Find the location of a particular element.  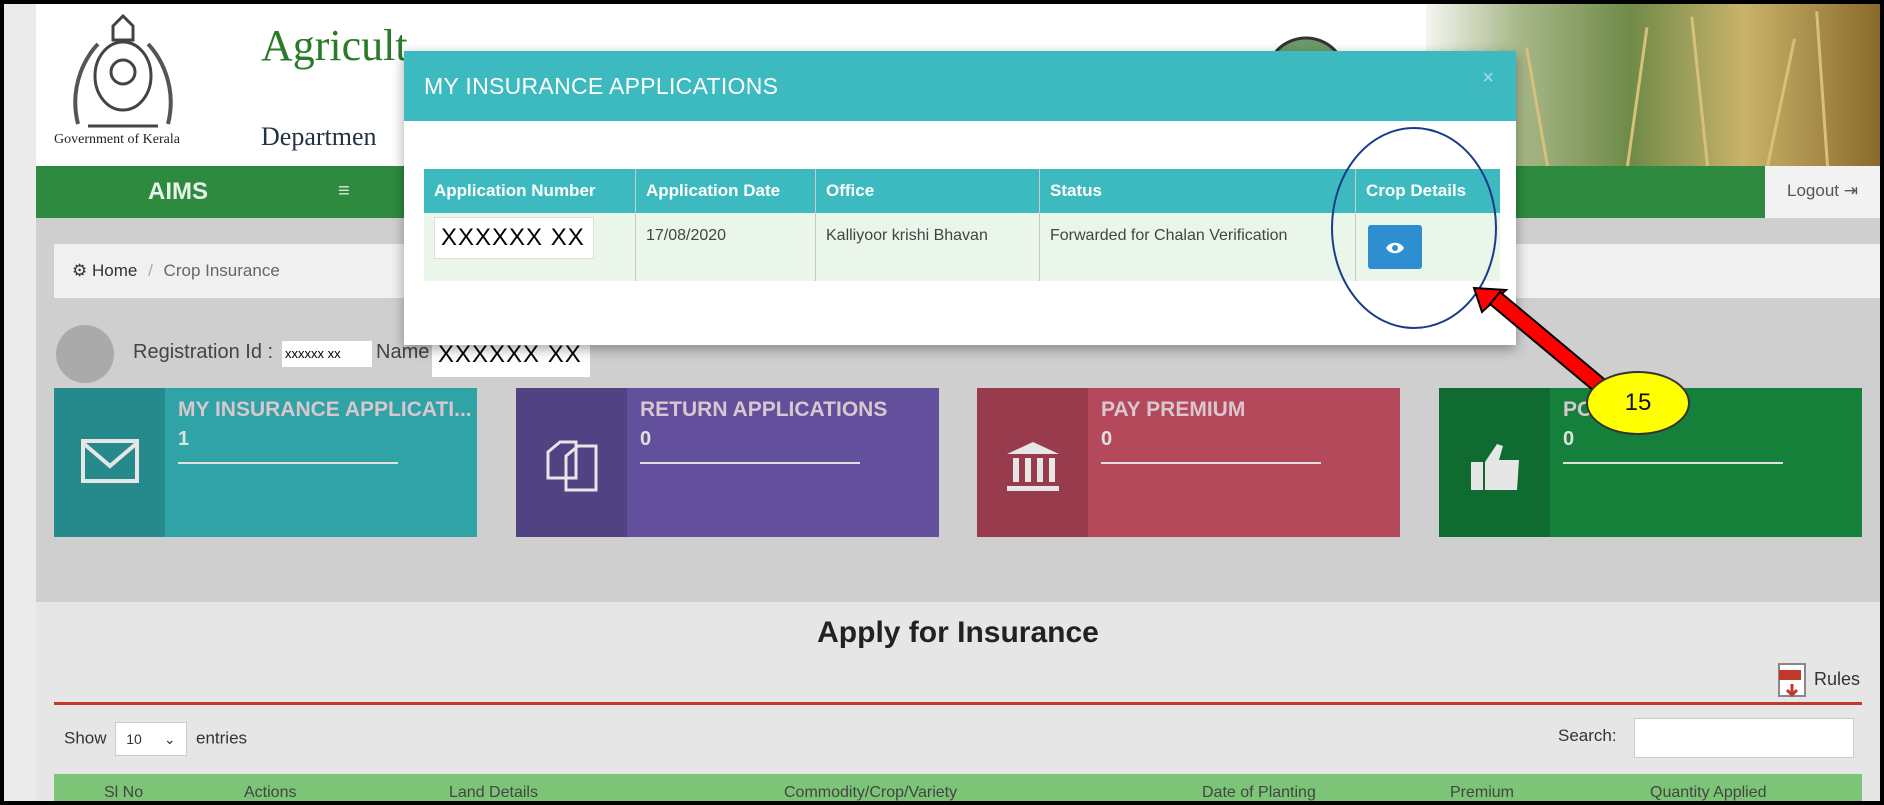

entries-value: 10 is located at coordinates (134, 739).